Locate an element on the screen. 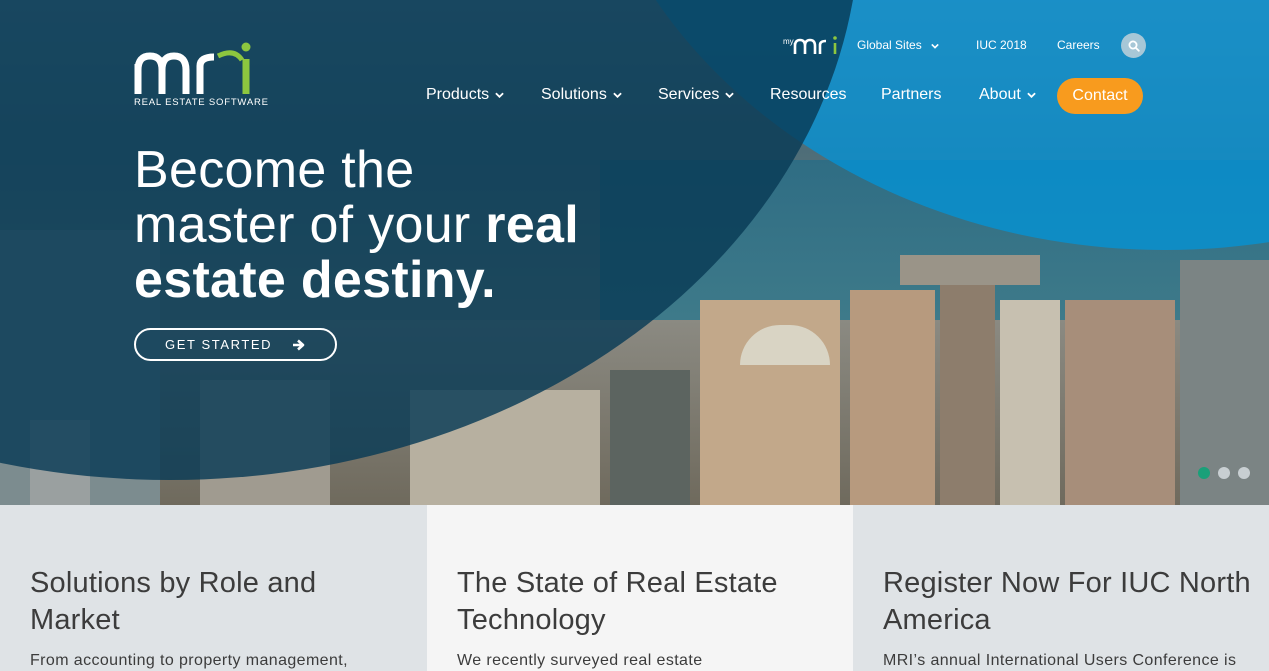 This screenshot has width=1269, height=671. nav-about-label: About is located at coordinates (1000, 94).